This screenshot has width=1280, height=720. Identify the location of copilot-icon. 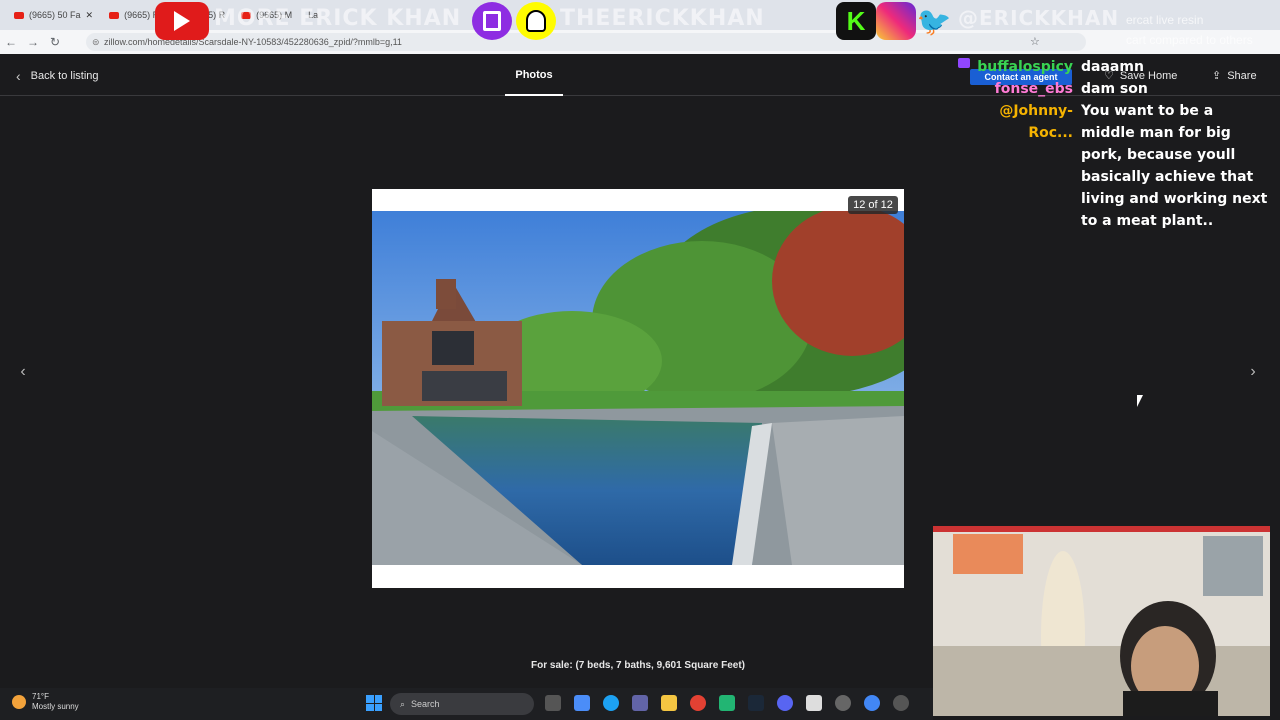
(582, 703).